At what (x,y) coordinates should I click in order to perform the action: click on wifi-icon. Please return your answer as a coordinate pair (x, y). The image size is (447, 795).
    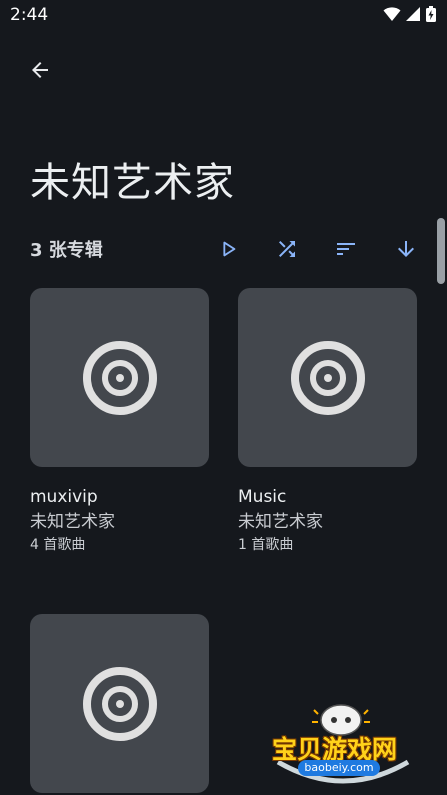
    Looking at the image, I should click on (392, 14).